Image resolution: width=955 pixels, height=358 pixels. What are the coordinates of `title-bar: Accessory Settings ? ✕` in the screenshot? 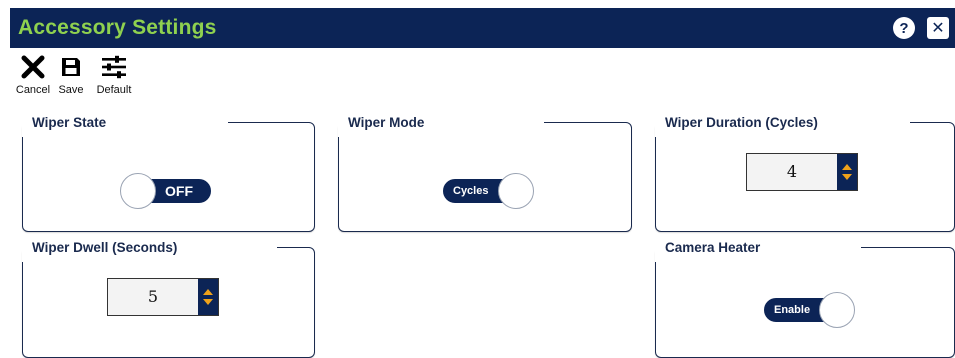 It's located at (482, 28).